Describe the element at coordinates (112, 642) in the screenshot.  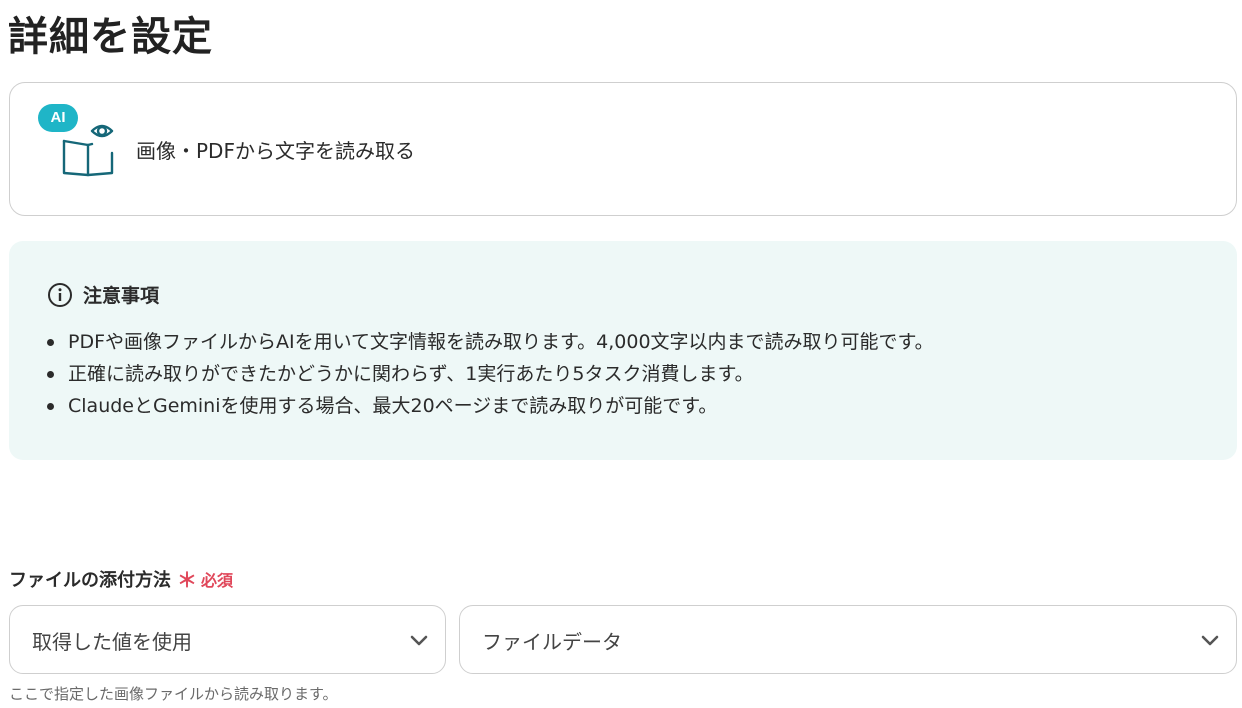
I see `select-value: 取得した値を使用` at that location.